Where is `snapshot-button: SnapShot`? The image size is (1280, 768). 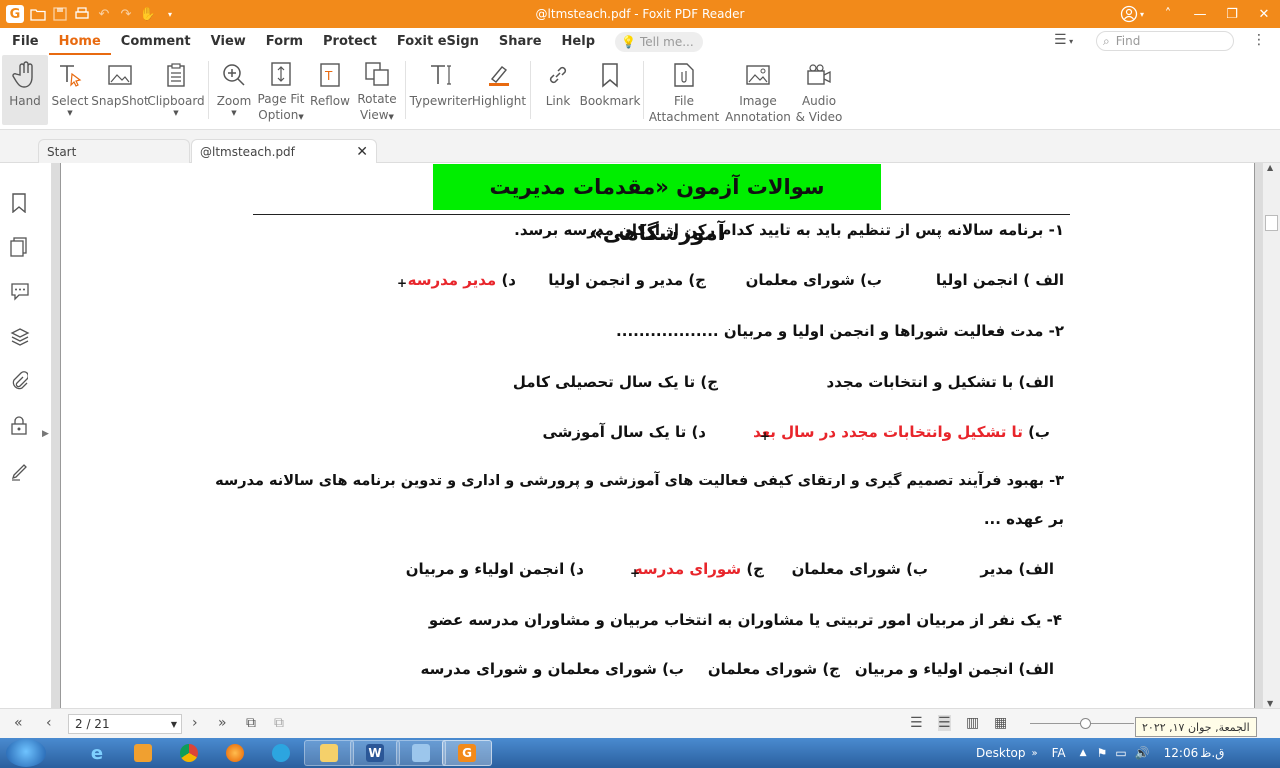 snapshot-button: SnapShot is located at coordinates (120, 90).